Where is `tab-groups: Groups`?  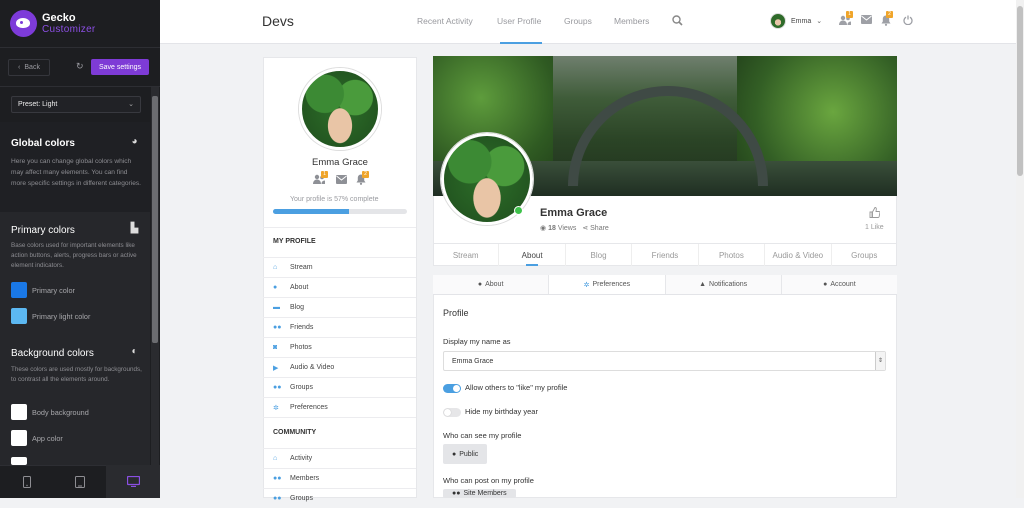
tab-groups: Groups is located at coordinates (864, 255).